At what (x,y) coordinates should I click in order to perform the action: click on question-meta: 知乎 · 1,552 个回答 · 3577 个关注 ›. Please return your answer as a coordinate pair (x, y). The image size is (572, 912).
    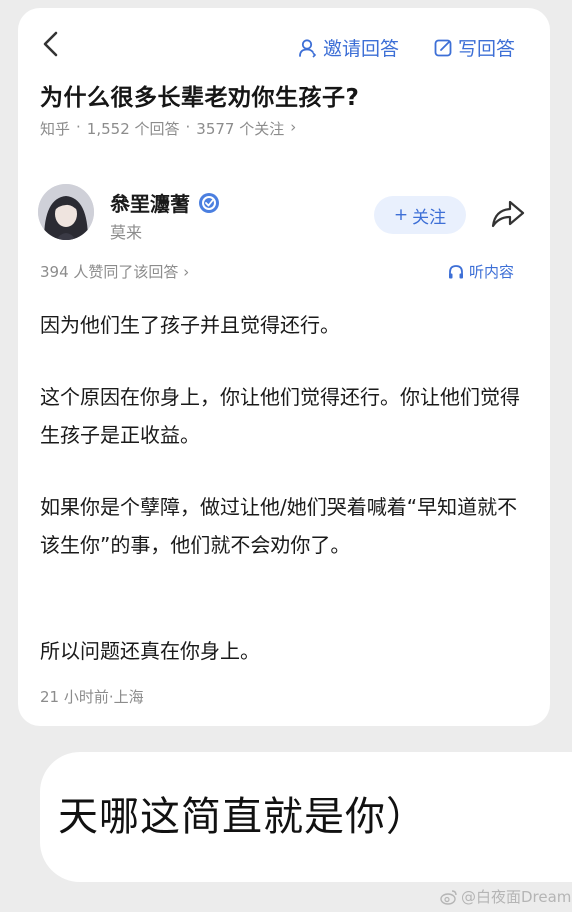
    Looking at the image, I should click on (168, 128).